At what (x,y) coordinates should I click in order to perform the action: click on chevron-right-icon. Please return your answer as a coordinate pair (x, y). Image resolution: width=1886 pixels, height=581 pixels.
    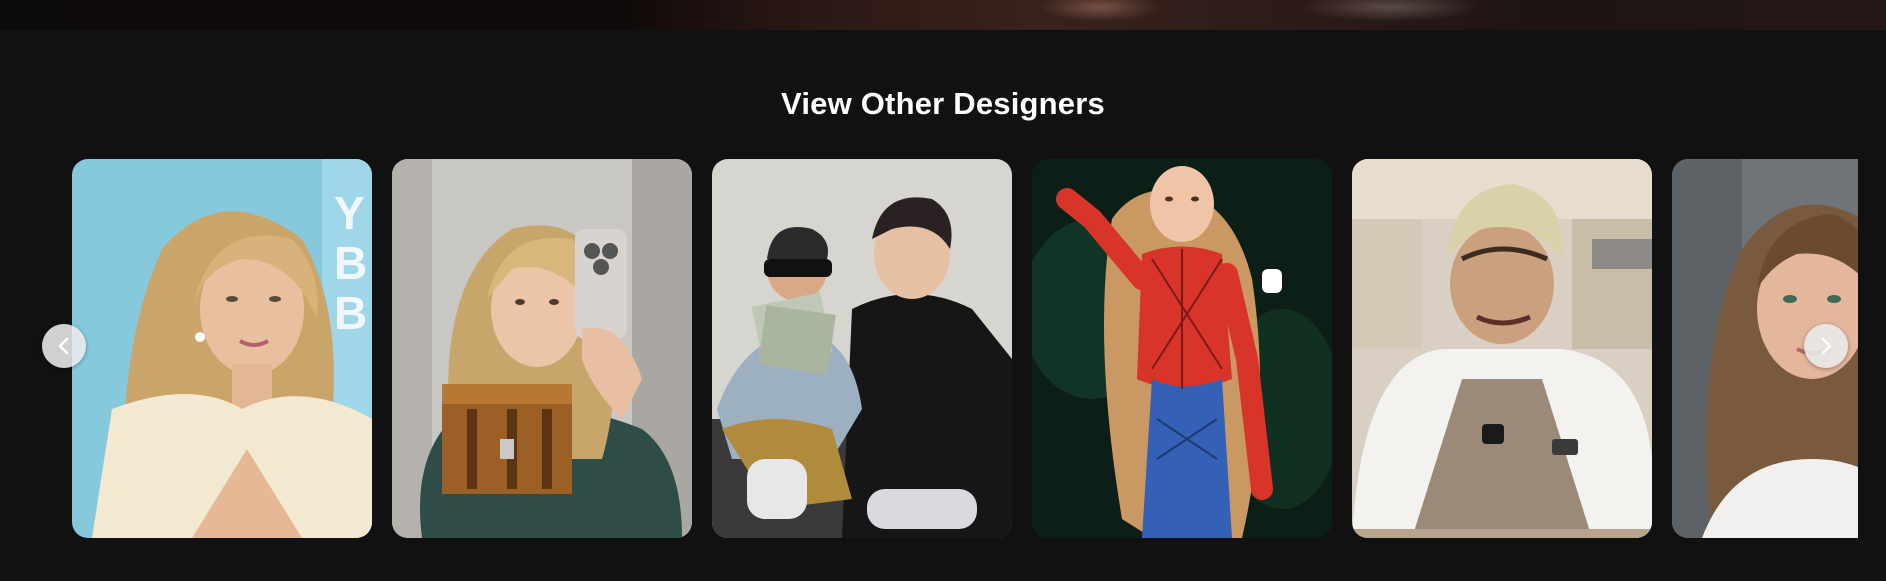
    Looking at the image, I should click on (1826, 346).